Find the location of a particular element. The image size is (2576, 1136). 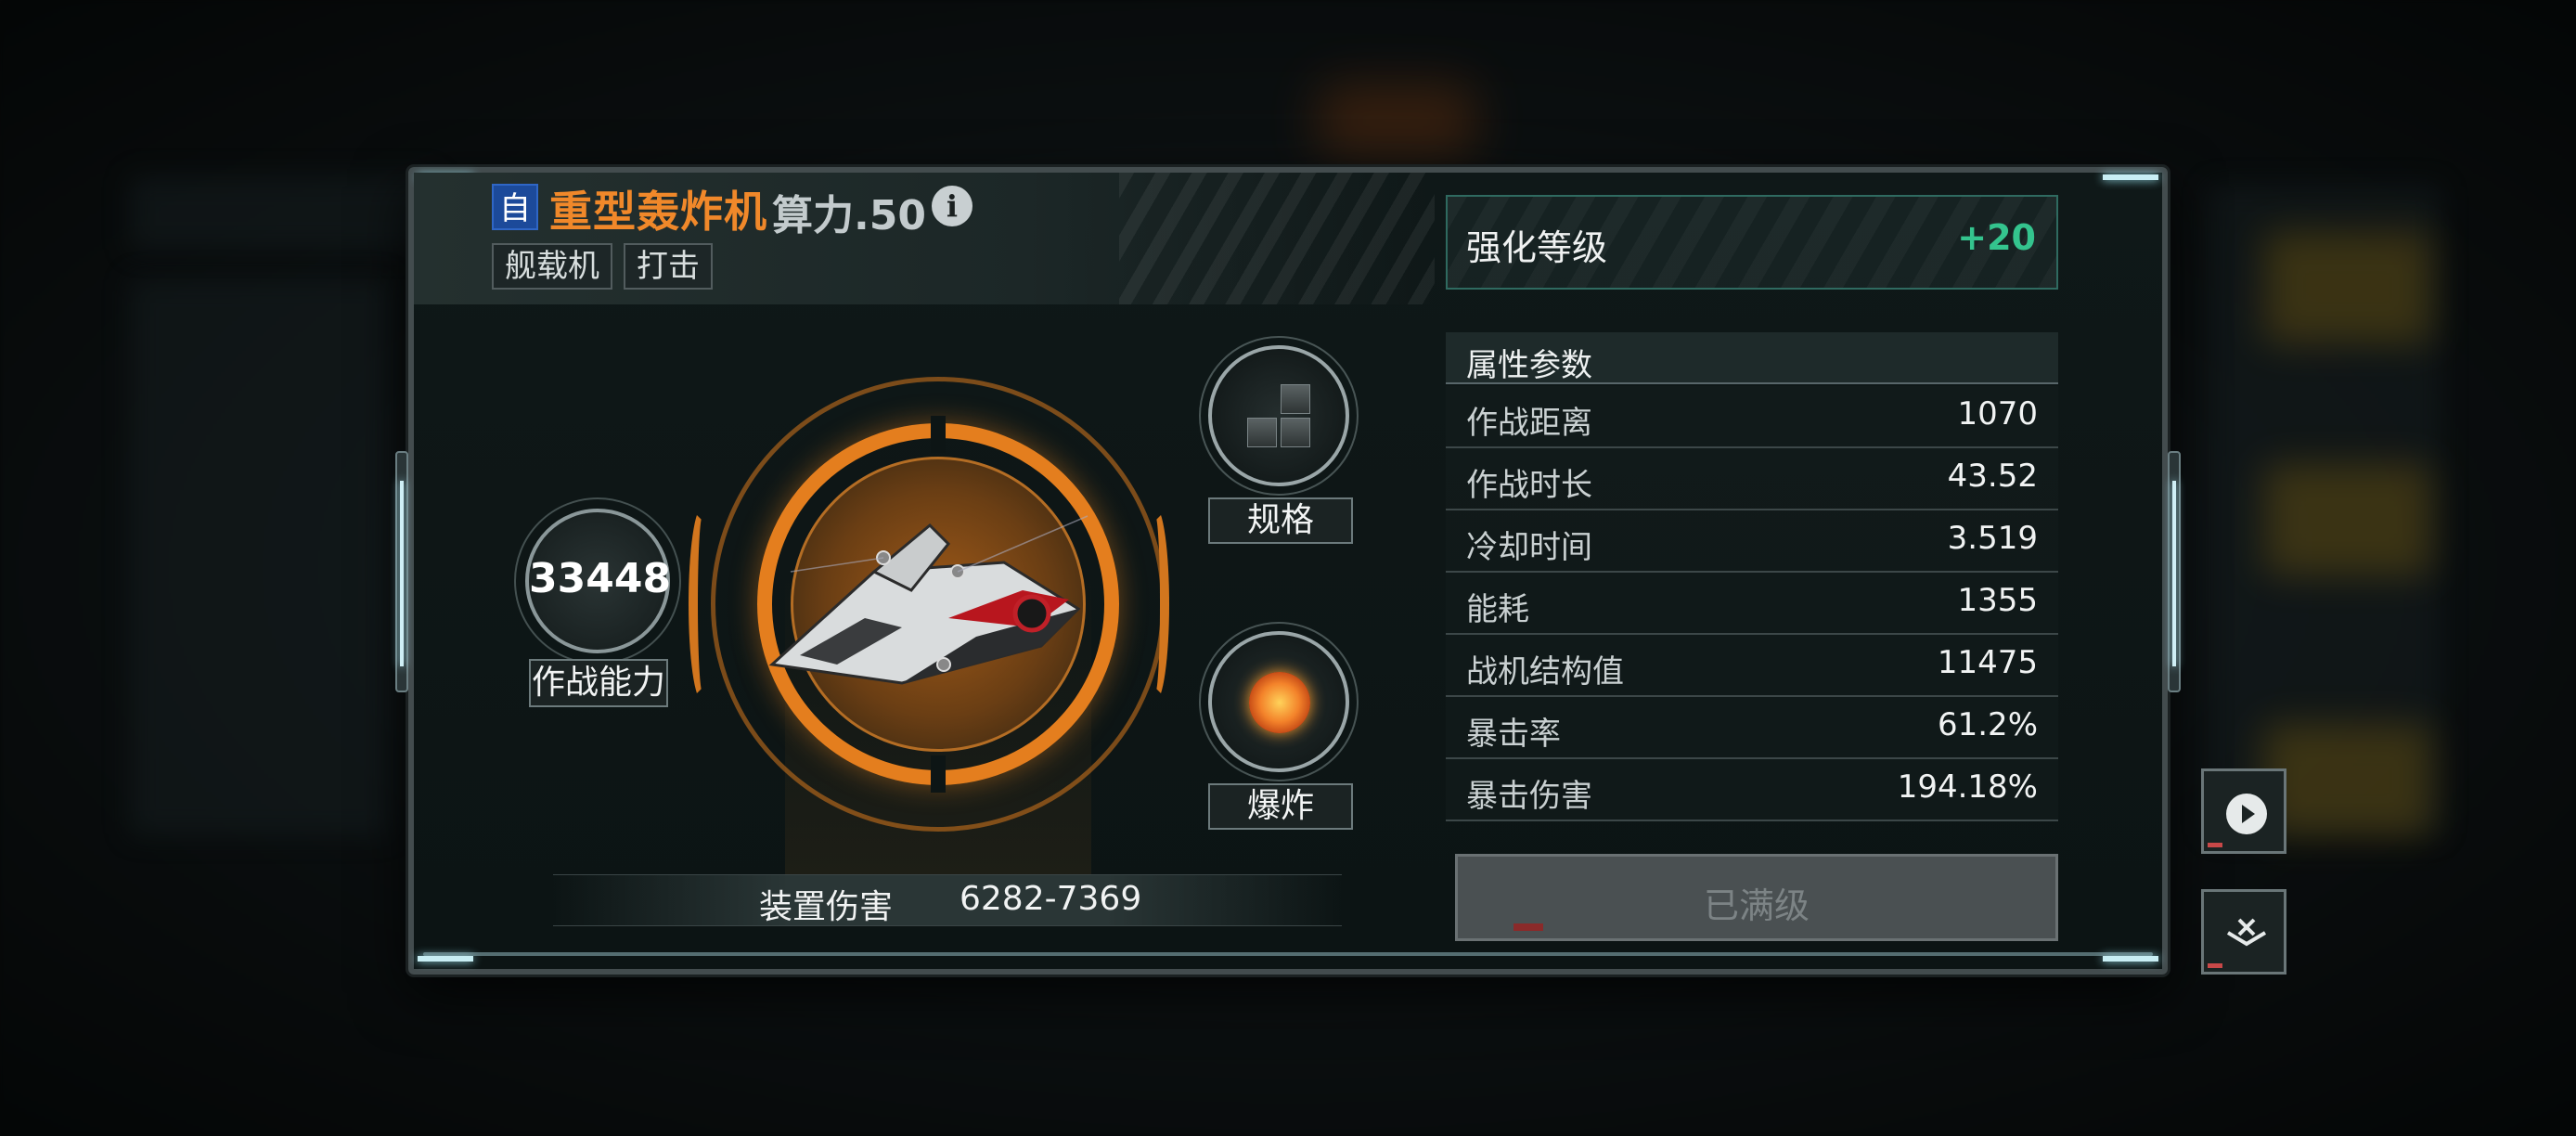

attr-row-crit-damage: 暴击伤害 194.18% is located at coordinates (1752, 790).